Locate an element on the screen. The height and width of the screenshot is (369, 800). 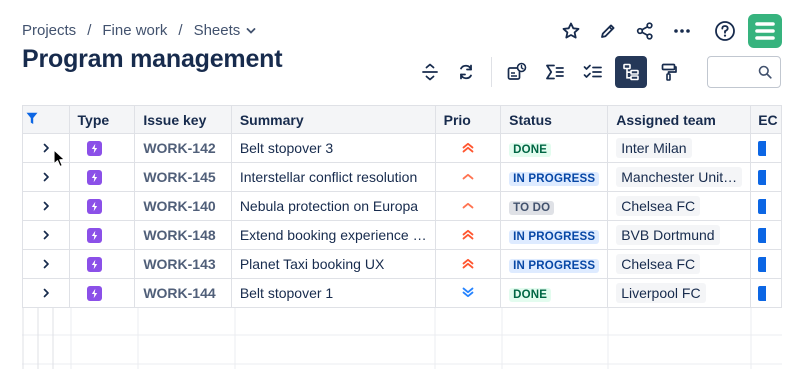
paint-roller-icon is located at coordinates (669, 72).